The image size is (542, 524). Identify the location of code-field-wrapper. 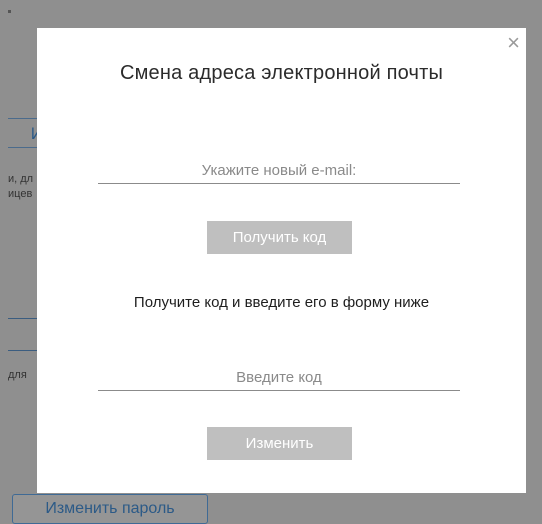
(279, 377).